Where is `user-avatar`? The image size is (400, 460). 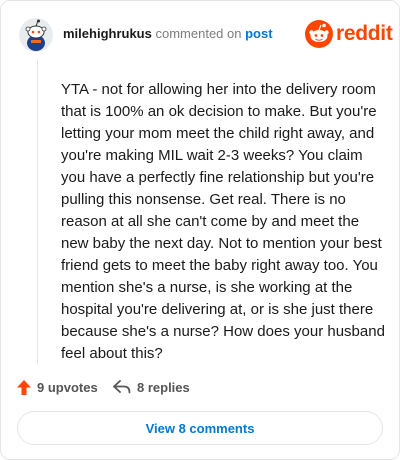
user-avatar is located at coordinates (36, 35).